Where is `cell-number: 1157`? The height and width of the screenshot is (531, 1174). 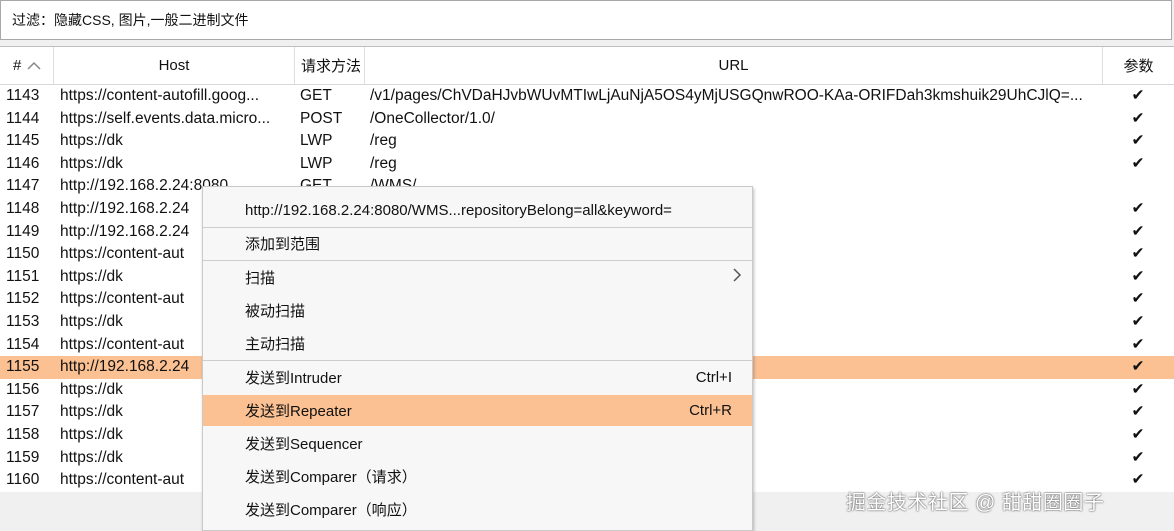 cell-number: 1157 is located at coordinates (23, 412).